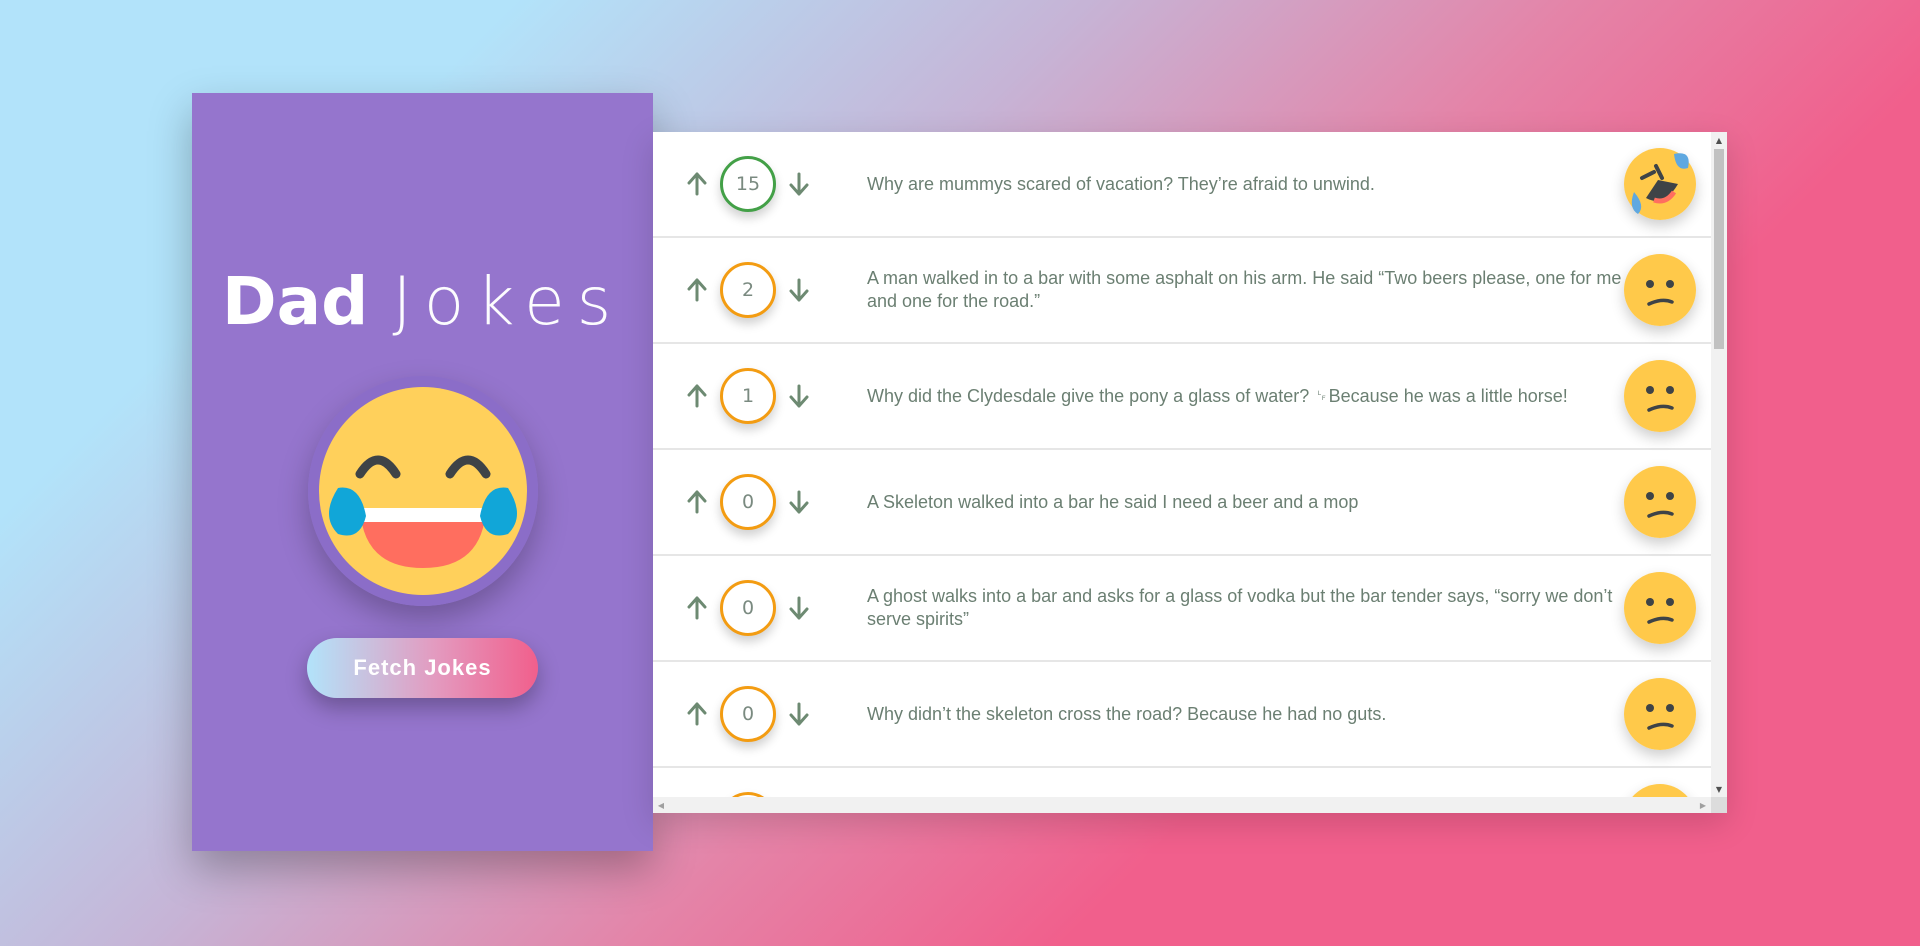  Describe the element at coordinates (1719, 140) in the screenshot. I see `scroll-up-arrow-icon: ▲` at that location.